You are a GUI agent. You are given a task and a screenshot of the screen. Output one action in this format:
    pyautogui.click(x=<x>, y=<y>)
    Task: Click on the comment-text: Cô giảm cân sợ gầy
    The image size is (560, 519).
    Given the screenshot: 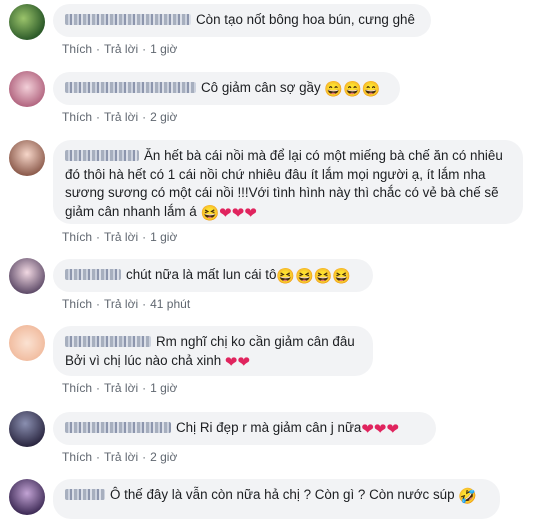 What is the action you would take?
    pyautogui.click(x=261, y=87)
    